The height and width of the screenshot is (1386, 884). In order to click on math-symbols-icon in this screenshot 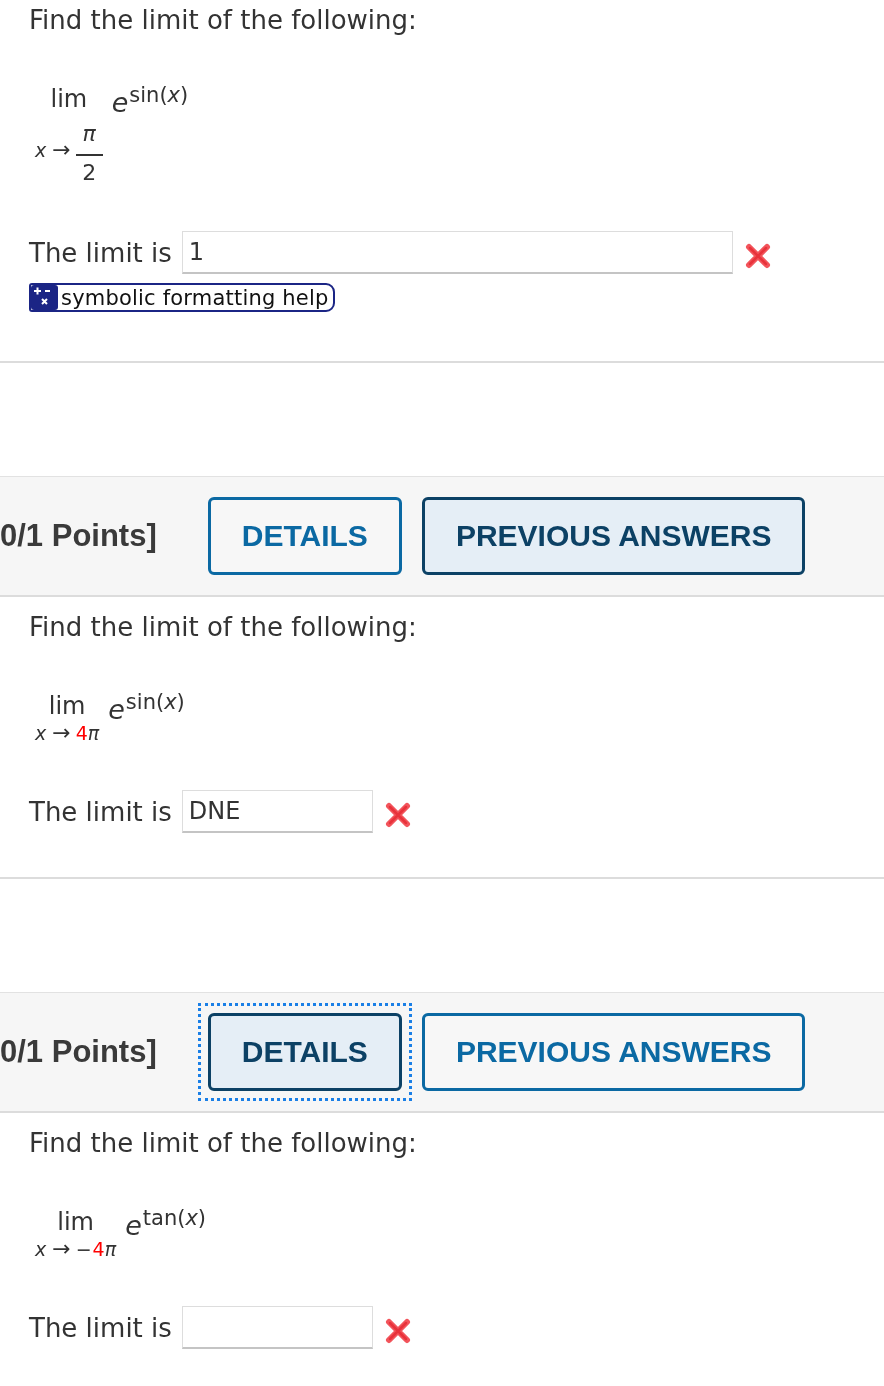, I will do `click(44, 297)`.